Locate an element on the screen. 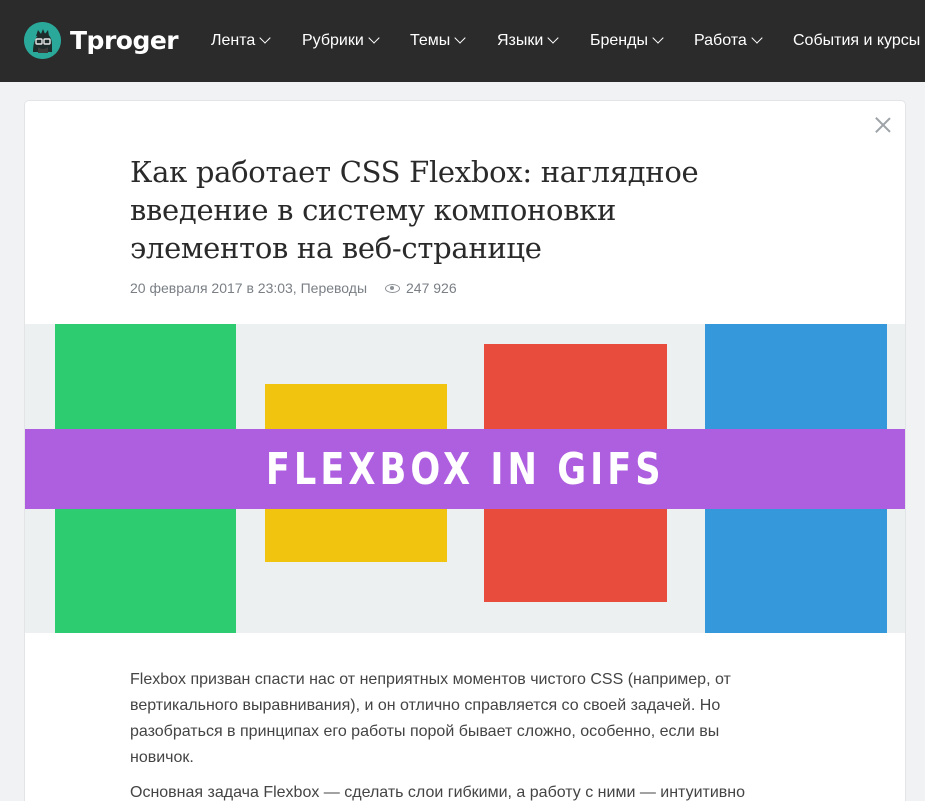  nav-item-events: События и курсы is located at coordinates (856, 41).